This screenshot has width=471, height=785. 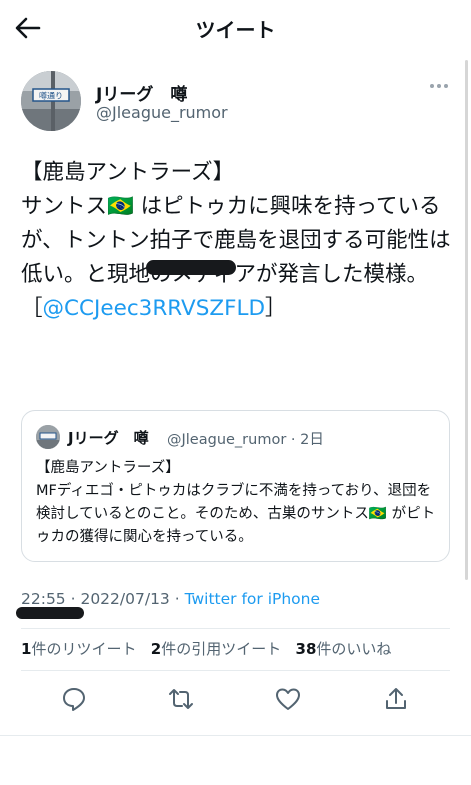 What do you see at coordinates (156, 649) in the screenshot?
I see `quote-count: 2` at bounding box center [156, 649].